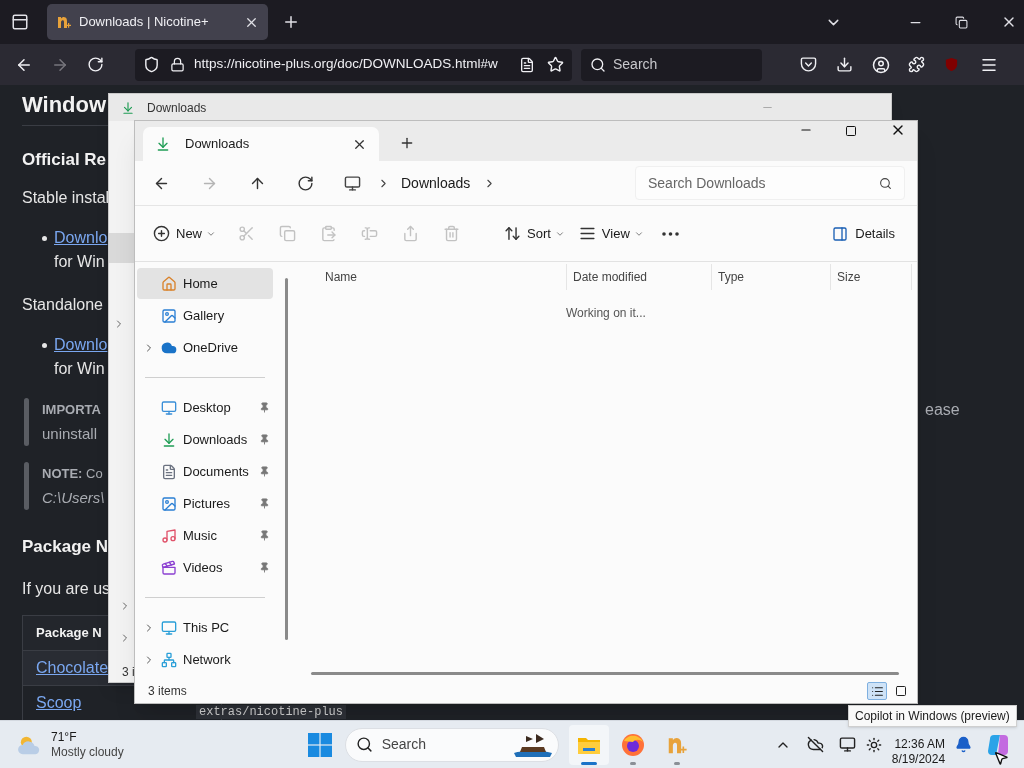 This screenshot has height=768, width=1024. I want to click on column-header: Size, so click(849, 277).